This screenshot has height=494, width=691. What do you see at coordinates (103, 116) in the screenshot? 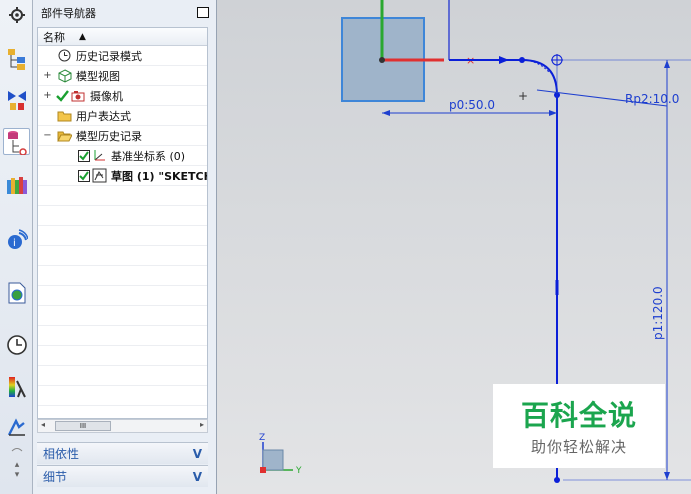
I see `tree-node-label: 用户表达式` at bounding box center [103, 116].